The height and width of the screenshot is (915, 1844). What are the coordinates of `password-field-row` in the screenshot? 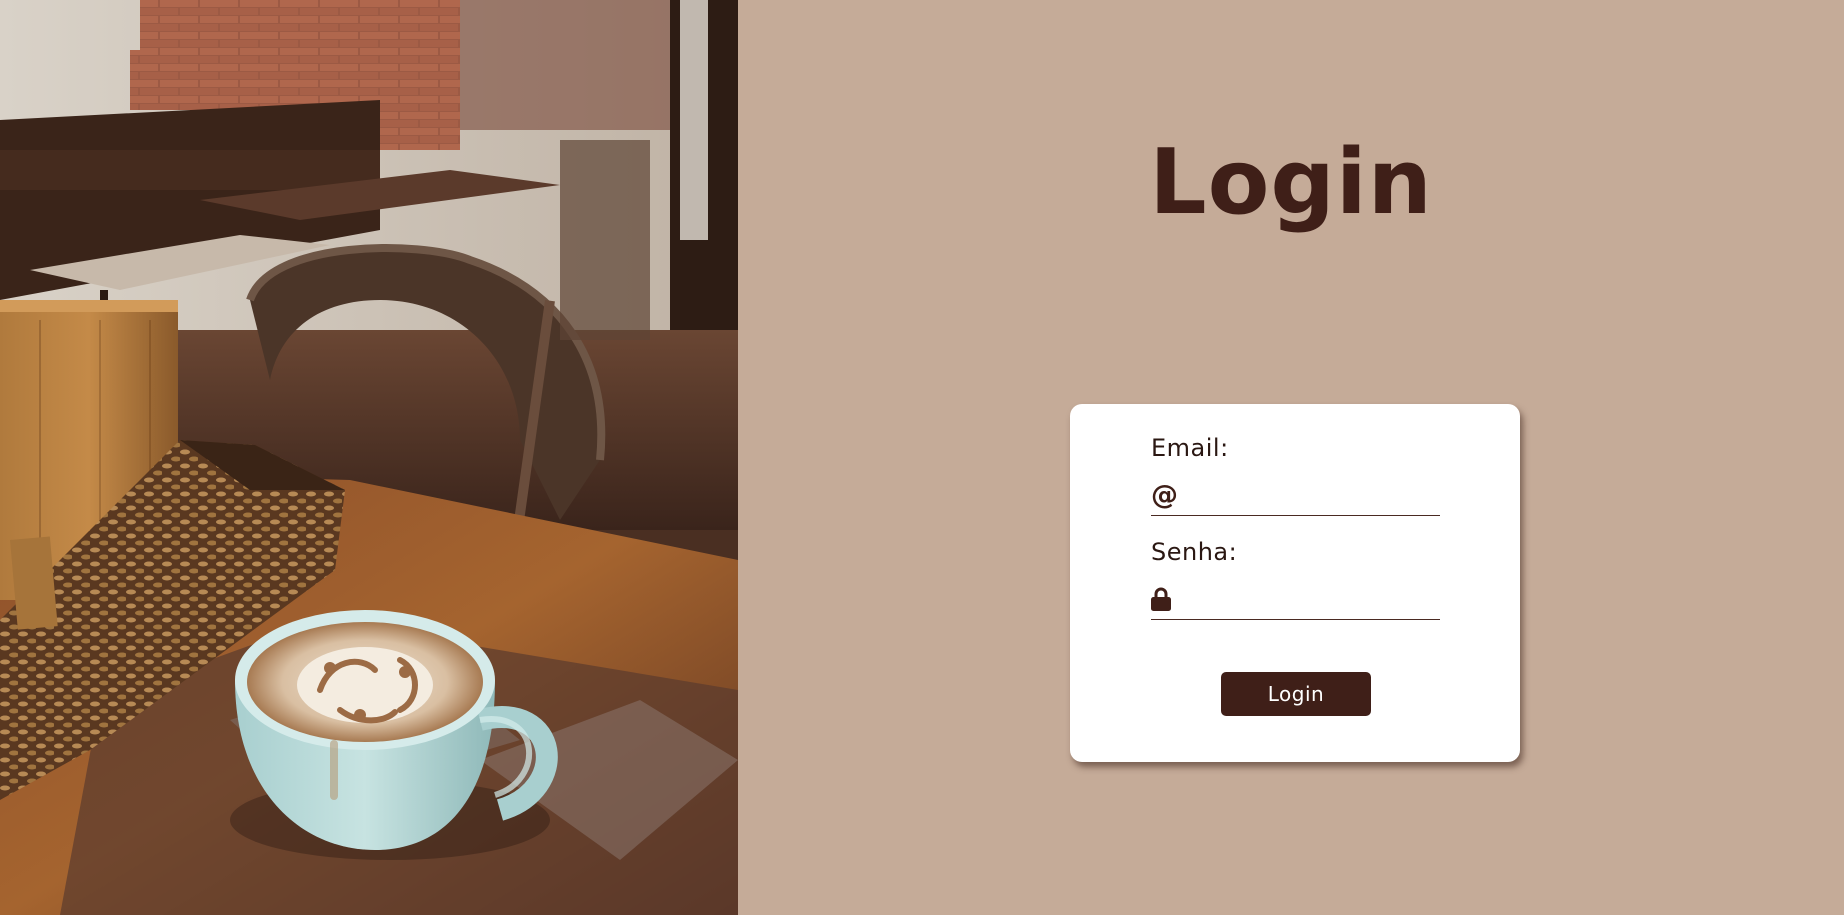 It's located at (1295, 600).